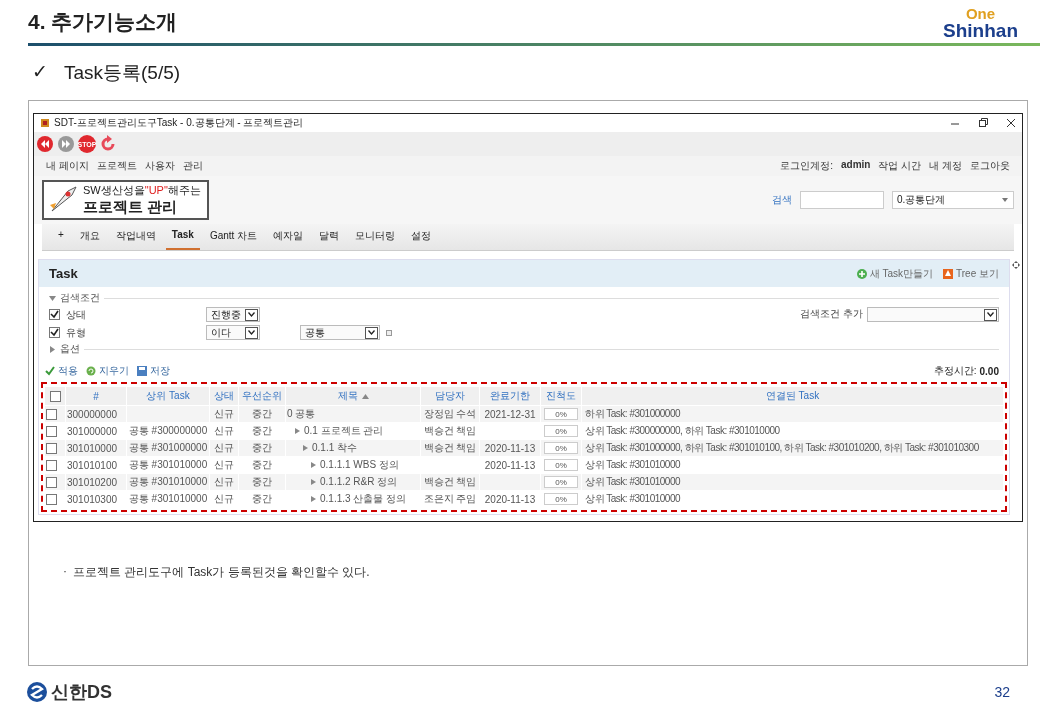 Image resolution: width=1040 pixels, height=720 pixels. What do you see at coordinates (153, 371) in the screenshot?
I see `save-link: 저장` at bounding box center [153, 371].